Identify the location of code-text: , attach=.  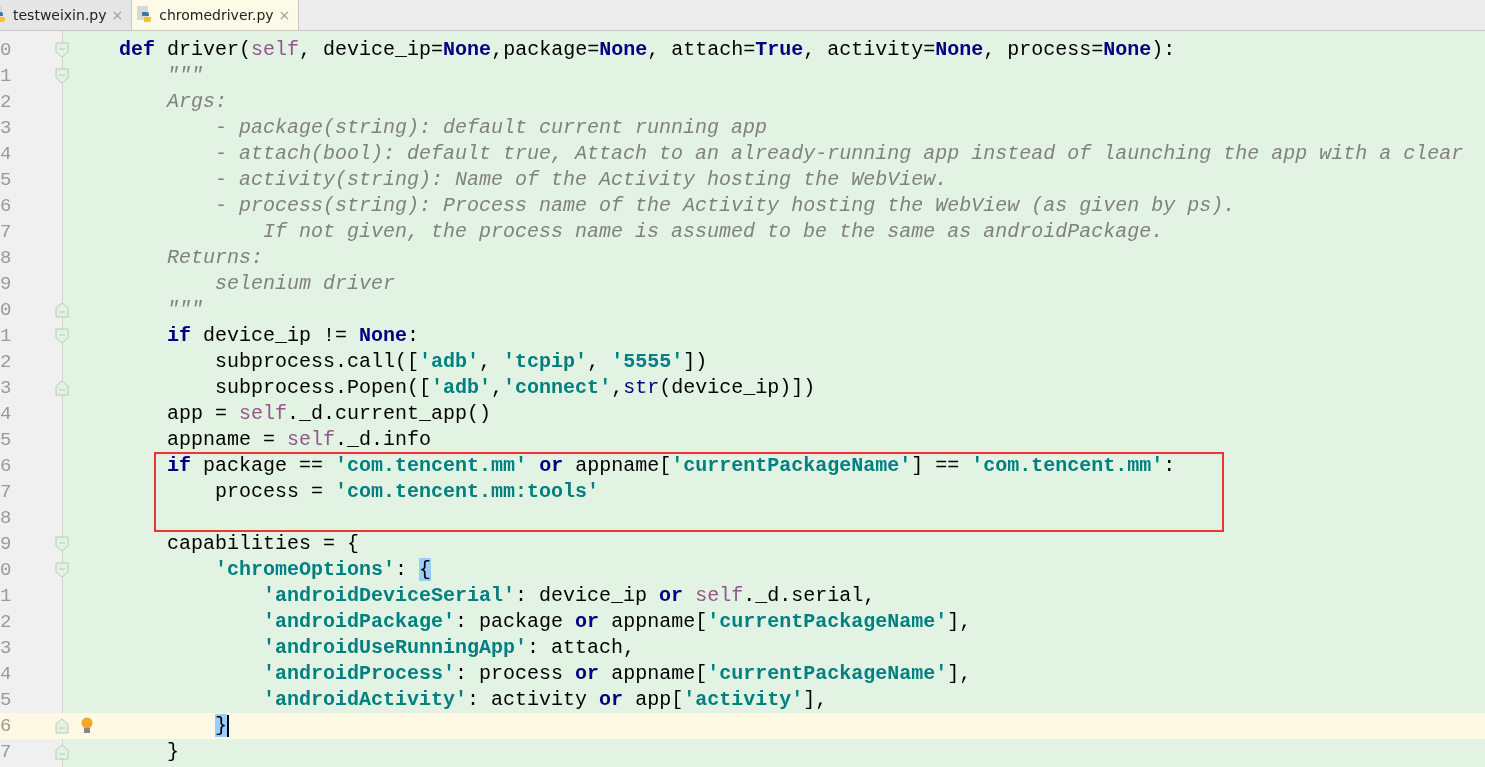
(701, 49).